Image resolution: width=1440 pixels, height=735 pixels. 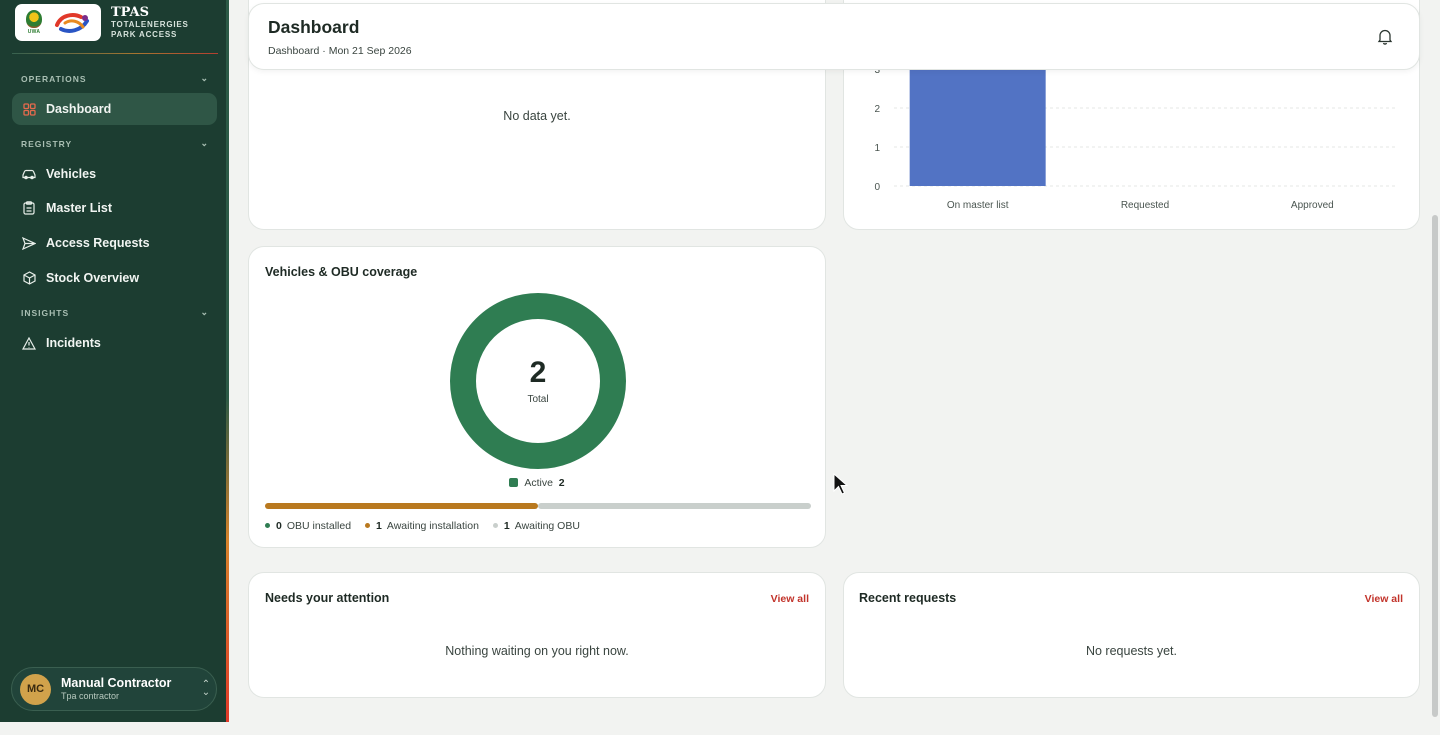 What do you see at coordinates (1145, 205) in the screenshot?
I see `x-tick-label: Requested` at bounding box center [1145, 205].